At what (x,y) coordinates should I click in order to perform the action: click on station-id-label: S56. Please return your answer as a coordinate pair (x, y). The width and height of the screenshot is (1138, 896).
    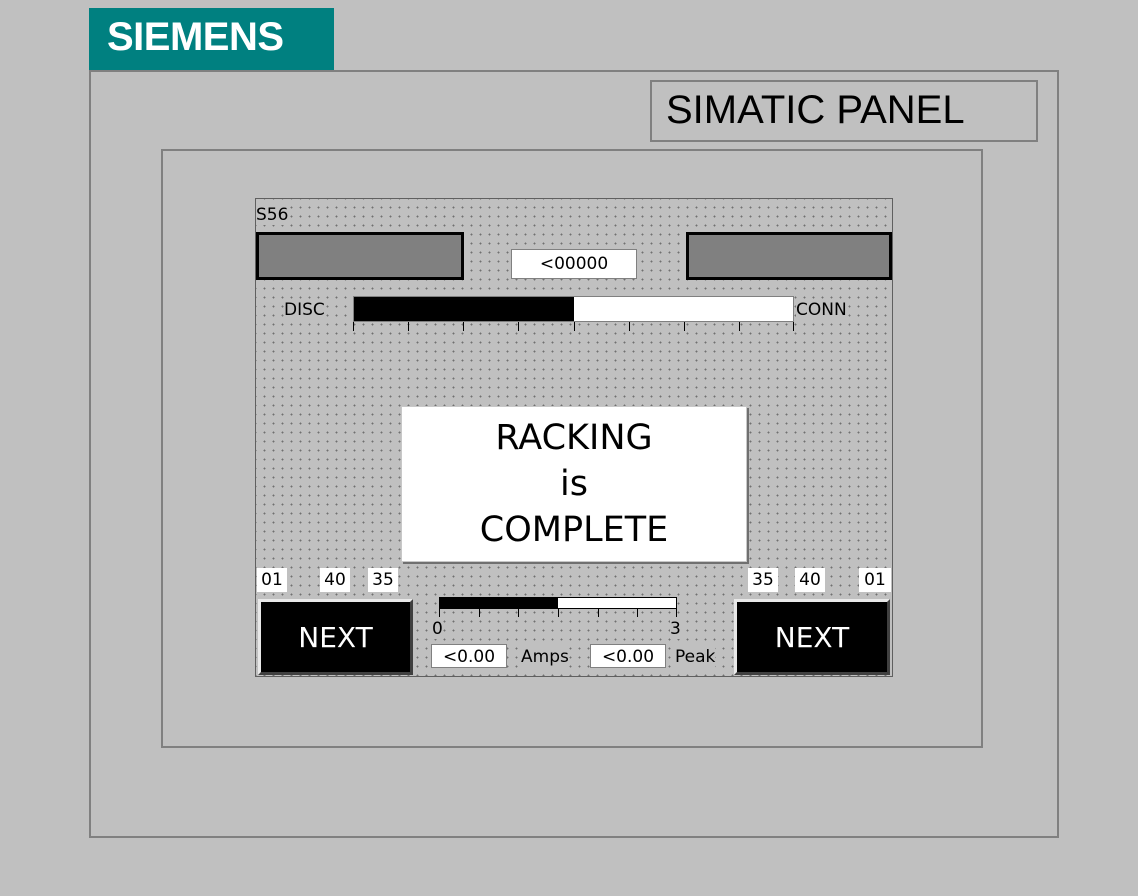
    Looking at the image, I should click on (273, 215).